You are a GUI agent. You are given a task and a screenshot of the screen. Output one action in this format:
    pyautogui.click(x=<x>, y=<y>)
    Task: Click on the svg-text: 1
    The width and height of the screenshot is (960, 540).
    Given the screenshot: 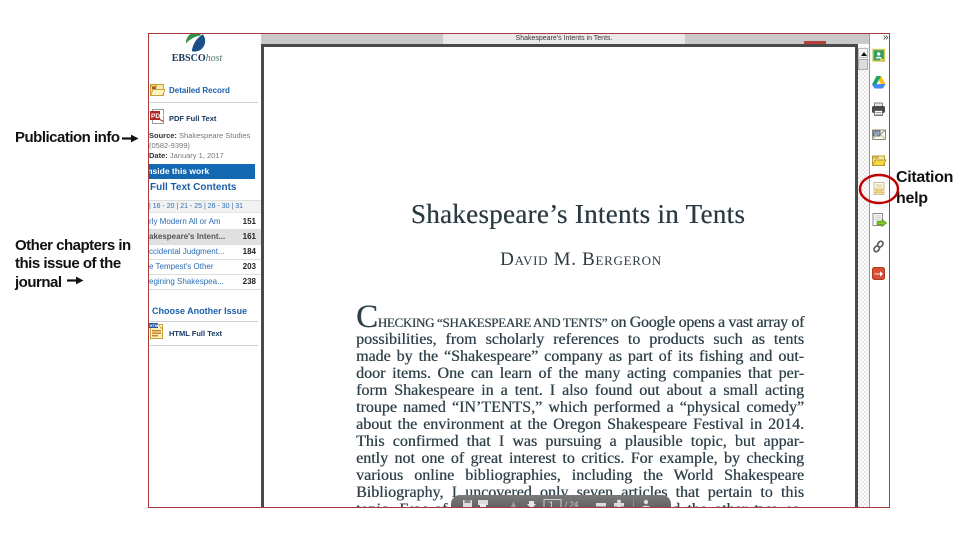 What is the action you would take?
    pyautogui.click(x=551, y=505)
    